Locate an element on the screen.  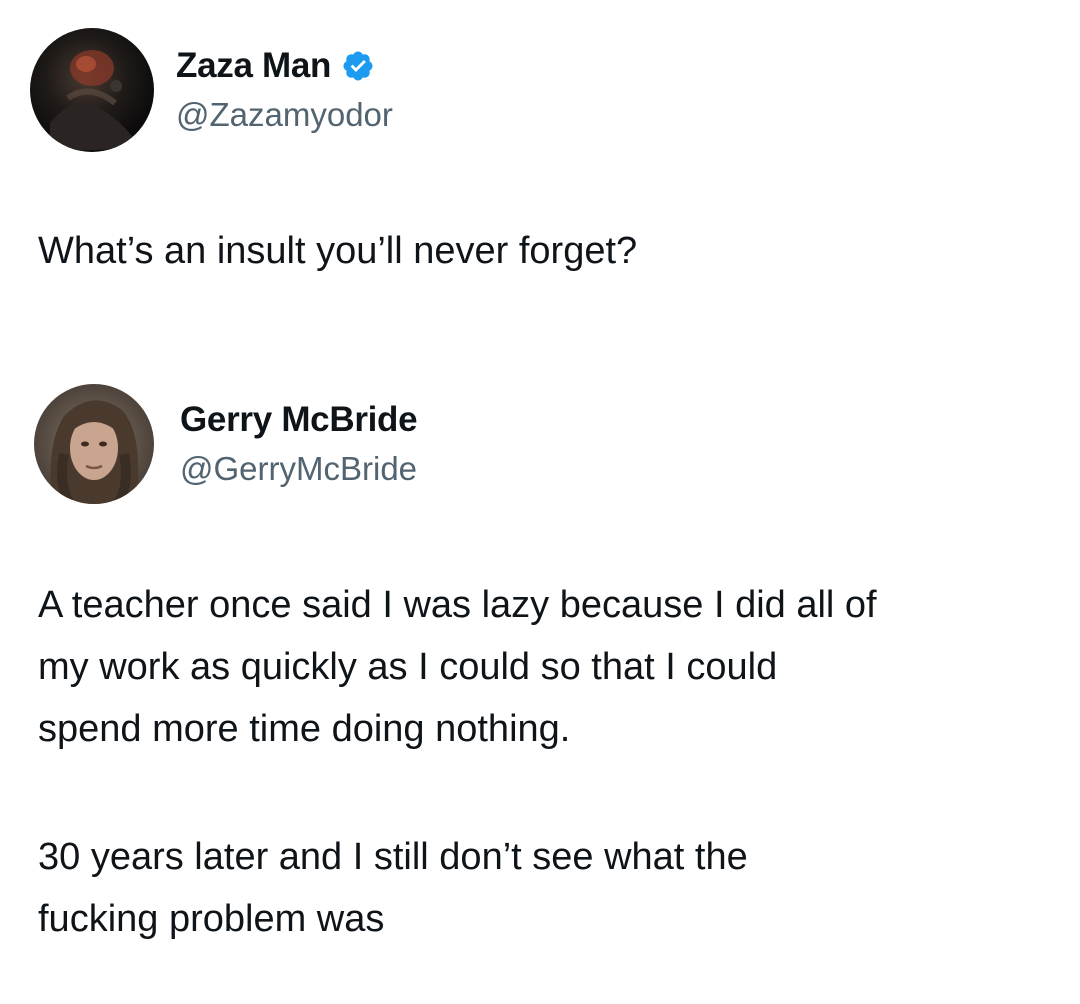
reply-tweet-header: Gerry McBride @GerryMcBride is located at coordinates (540, 437).